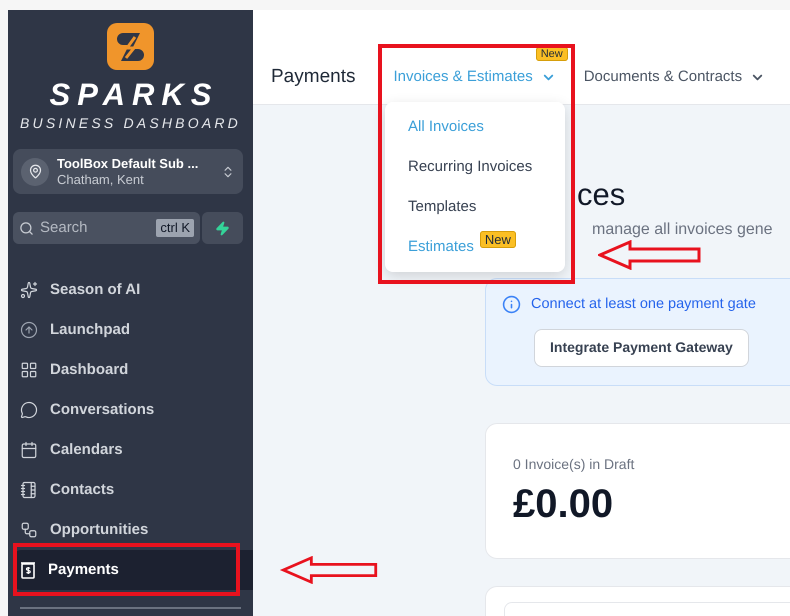  I want to click on nav-tab-label: Documents & Contracts, so click(663, 76).